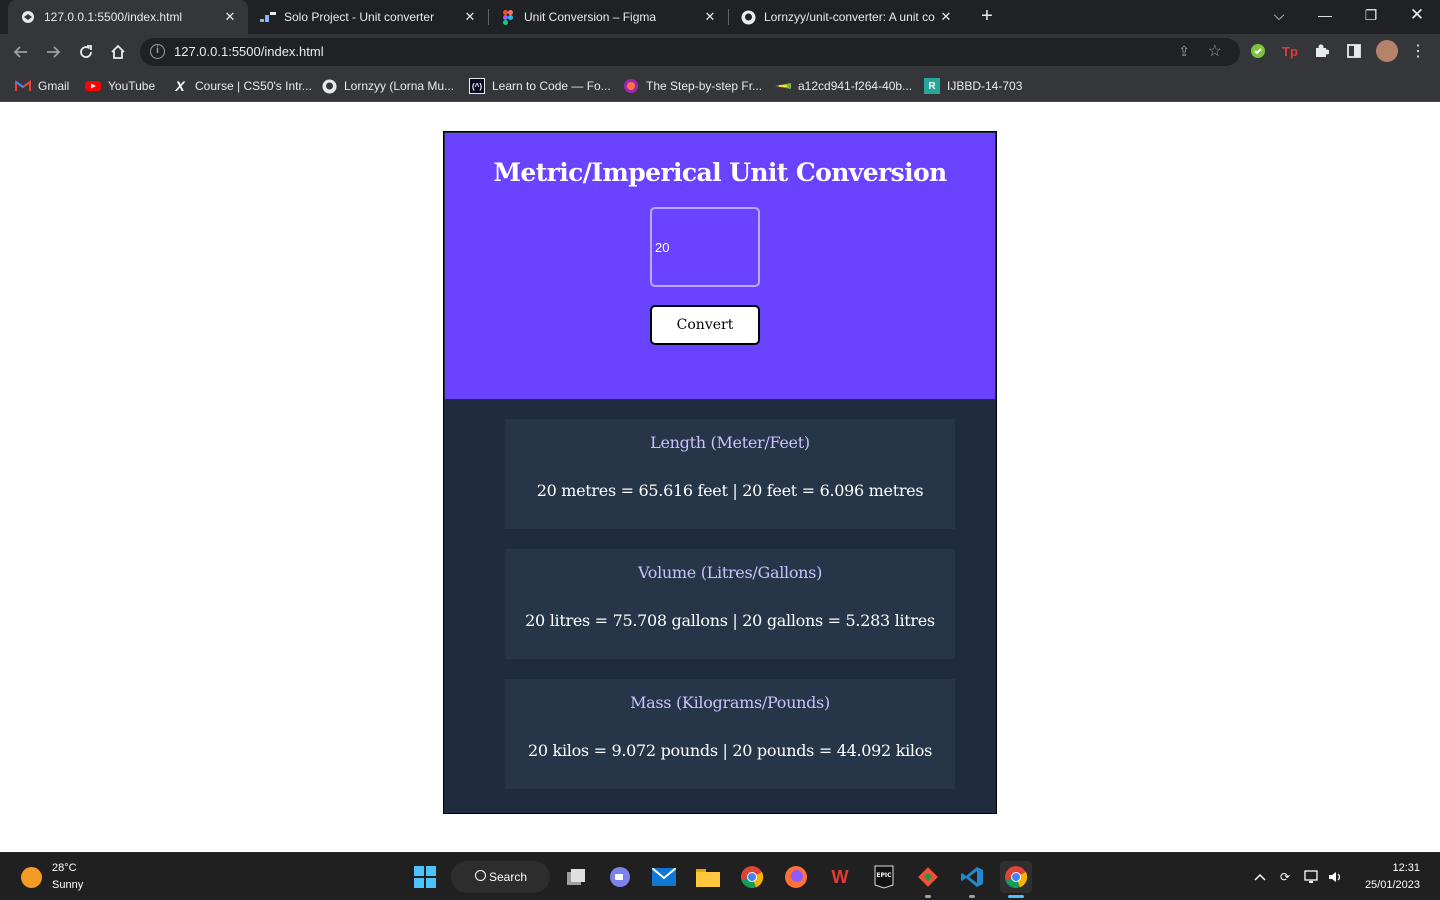 The image size is (1440, 900). Describe the element at coordinates (928, 877) in the screenshot. I see `git-icon` at that location.